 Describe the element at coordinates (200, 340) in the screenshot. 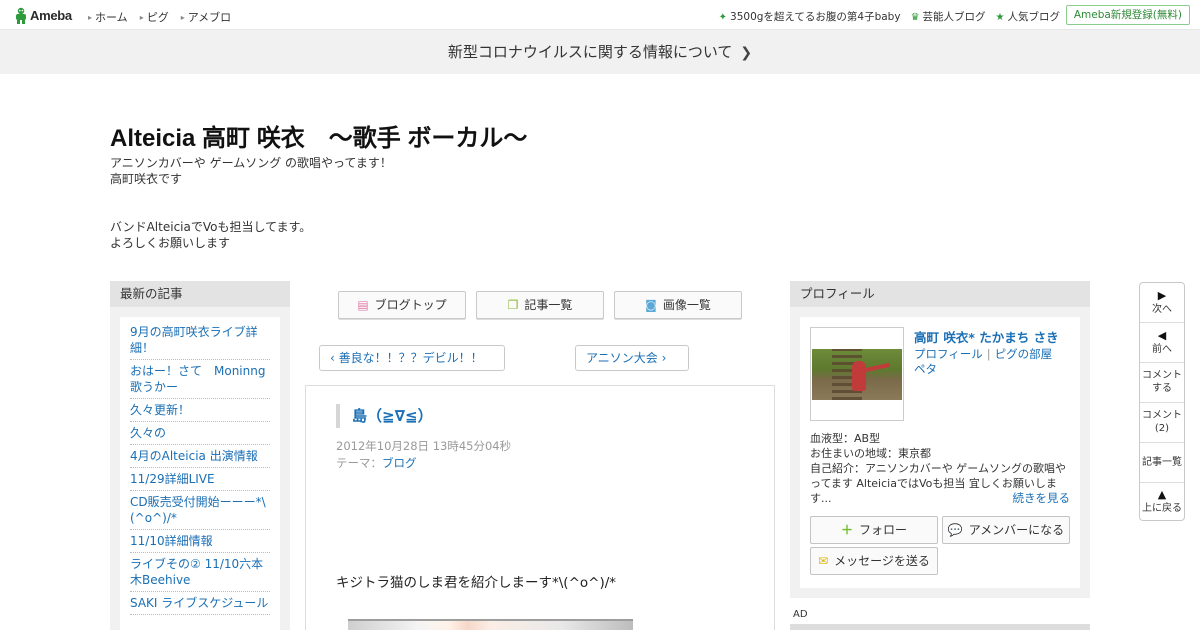

I see `recent-article-link: 9月の高町咲衣ライブ詳細！` at that location.